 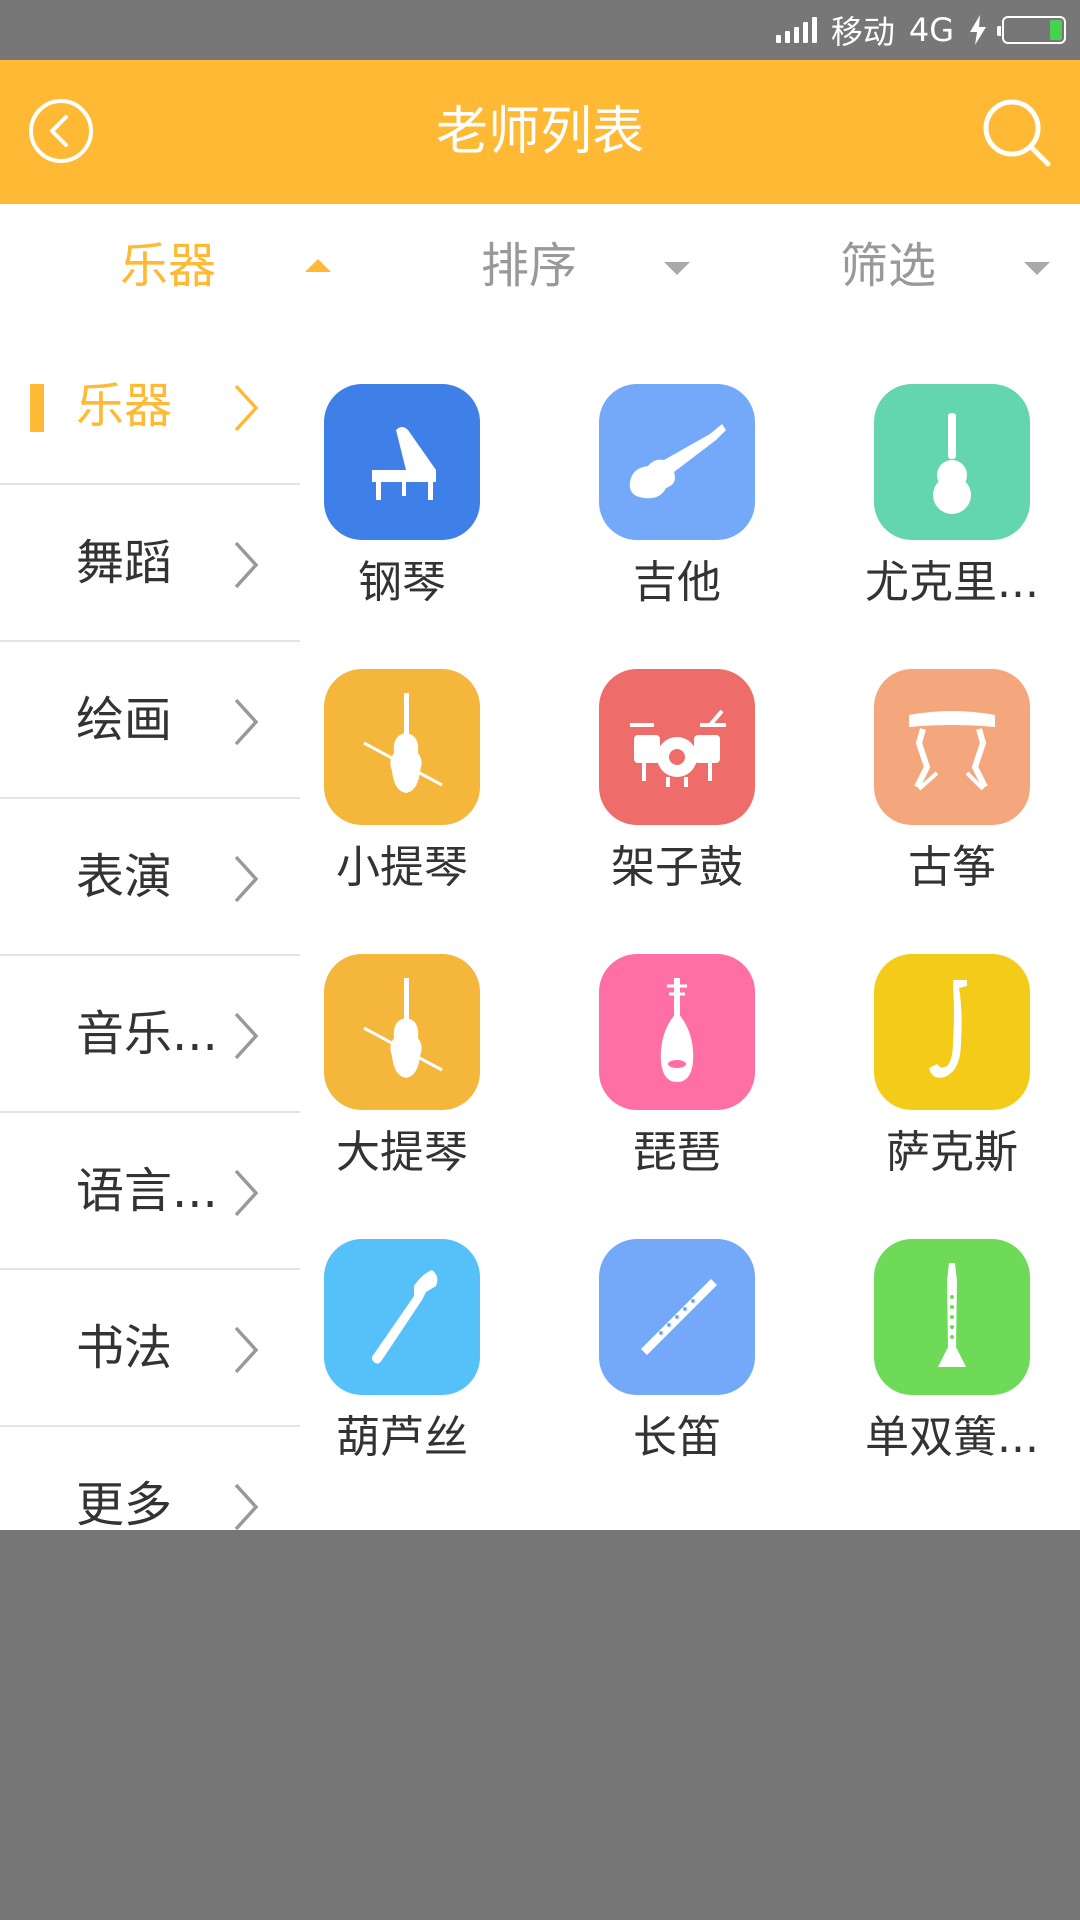 What do you see at coordinates (677, 747) in the screenshot?
I see `drum-kit-icon` at bounding box center [677, 747].